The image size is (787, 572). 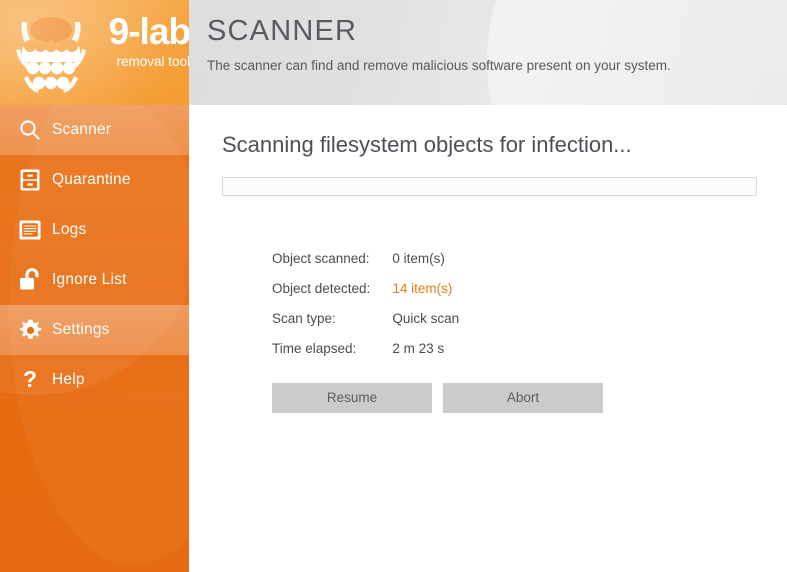 I want to click on logo-pane: 9-lab removal tool, so click(x=94, y=52).